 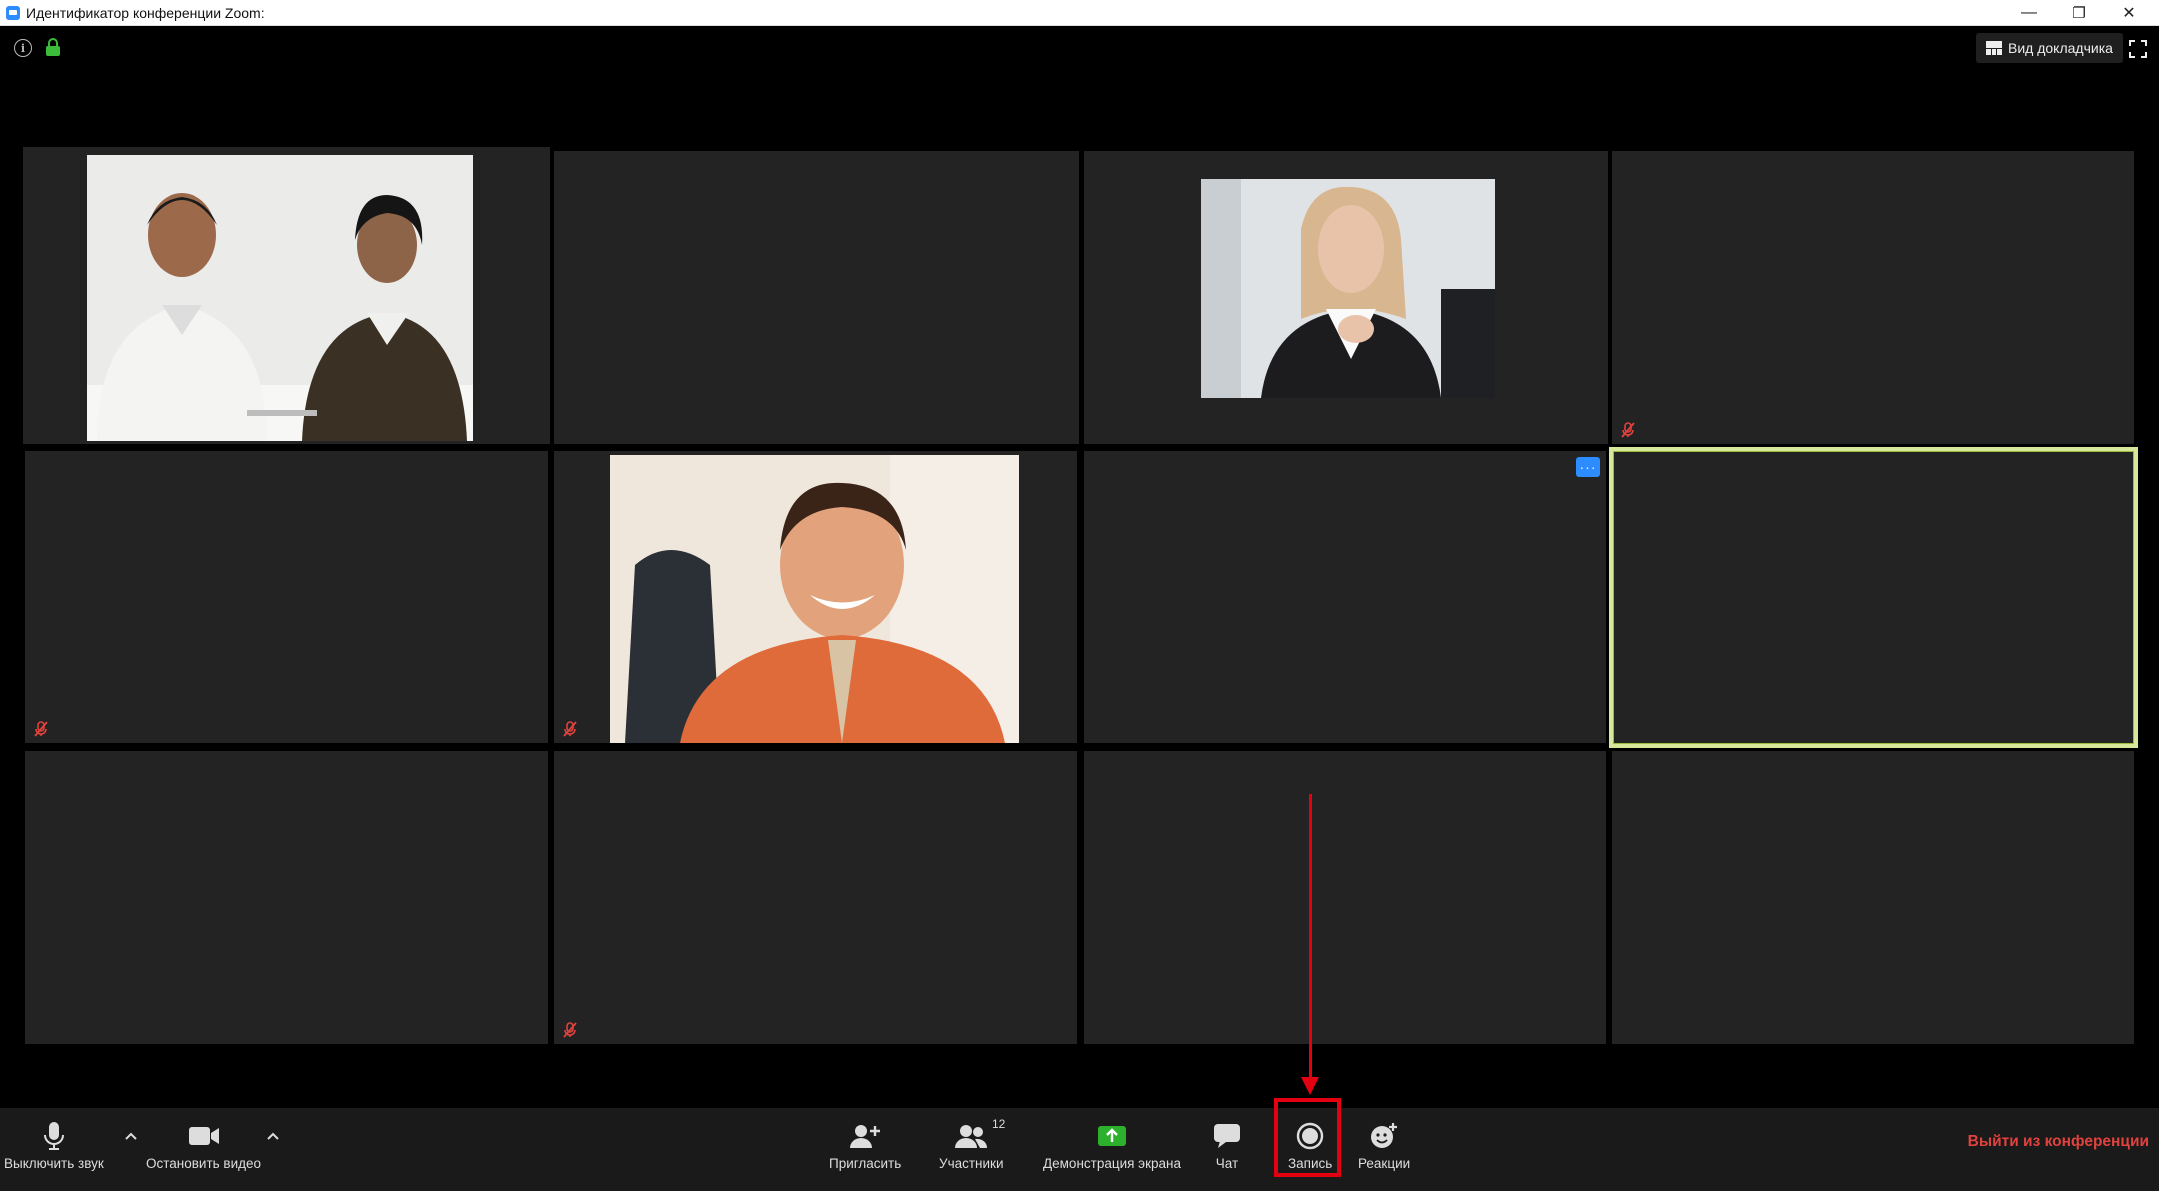 I want to click on info-icon: i, so click(x=23, y=48).